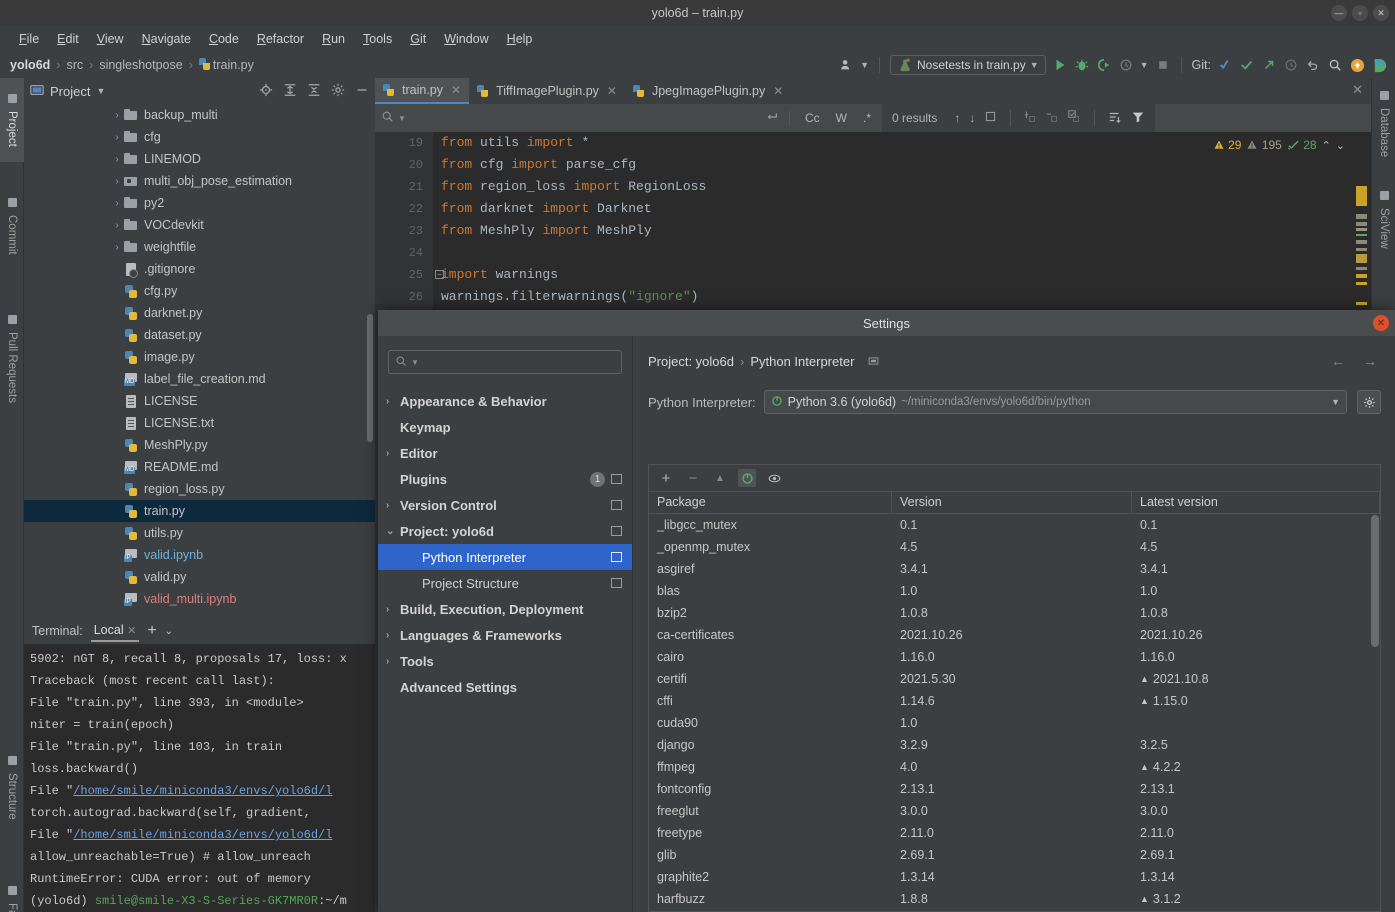  I want to click on code-line: from region_loss import RegionLoss, so click(573, 187).